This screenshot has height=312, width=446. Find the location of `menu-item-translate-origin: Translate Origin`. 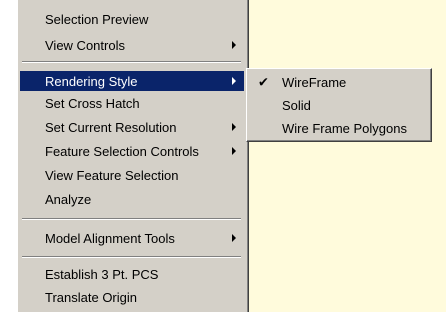

menu-item-translate-origin: Translate Origin is located at coordinates (132, 297).